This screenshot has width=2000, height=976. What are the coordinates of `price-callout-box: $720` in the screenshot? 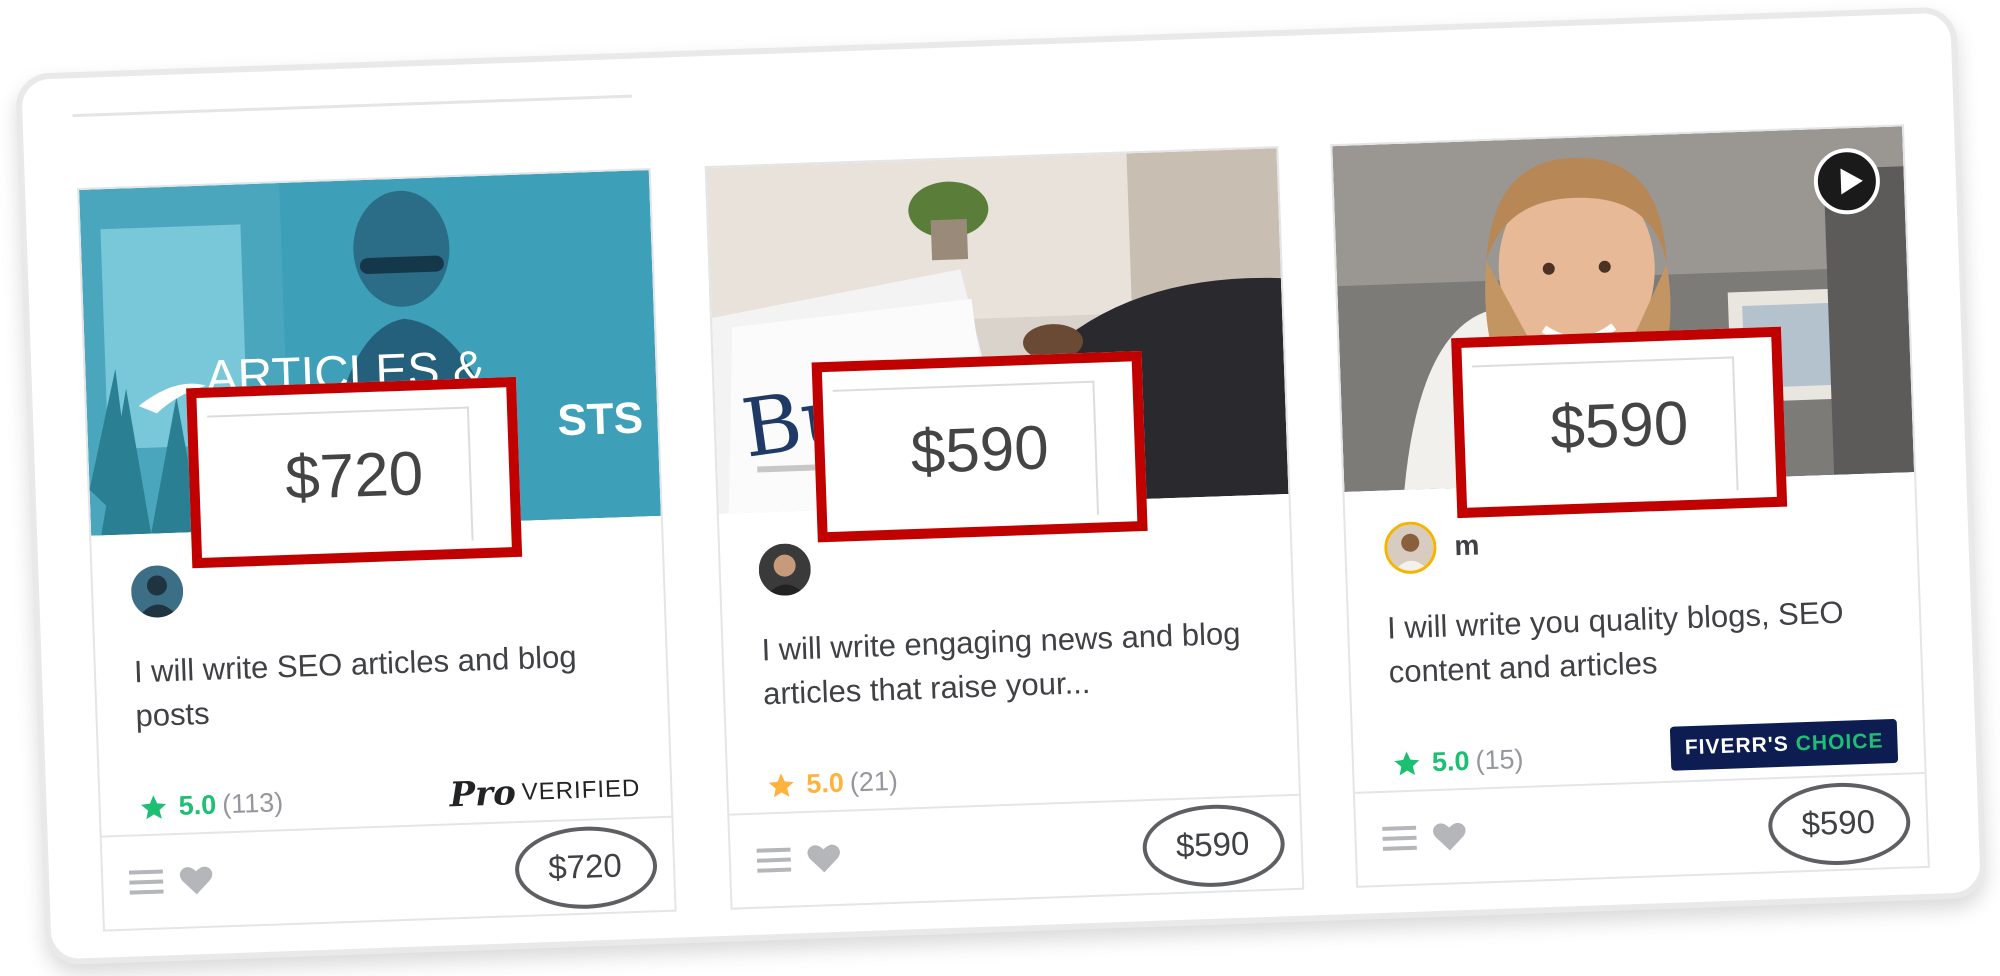 It's located at (354, 472).